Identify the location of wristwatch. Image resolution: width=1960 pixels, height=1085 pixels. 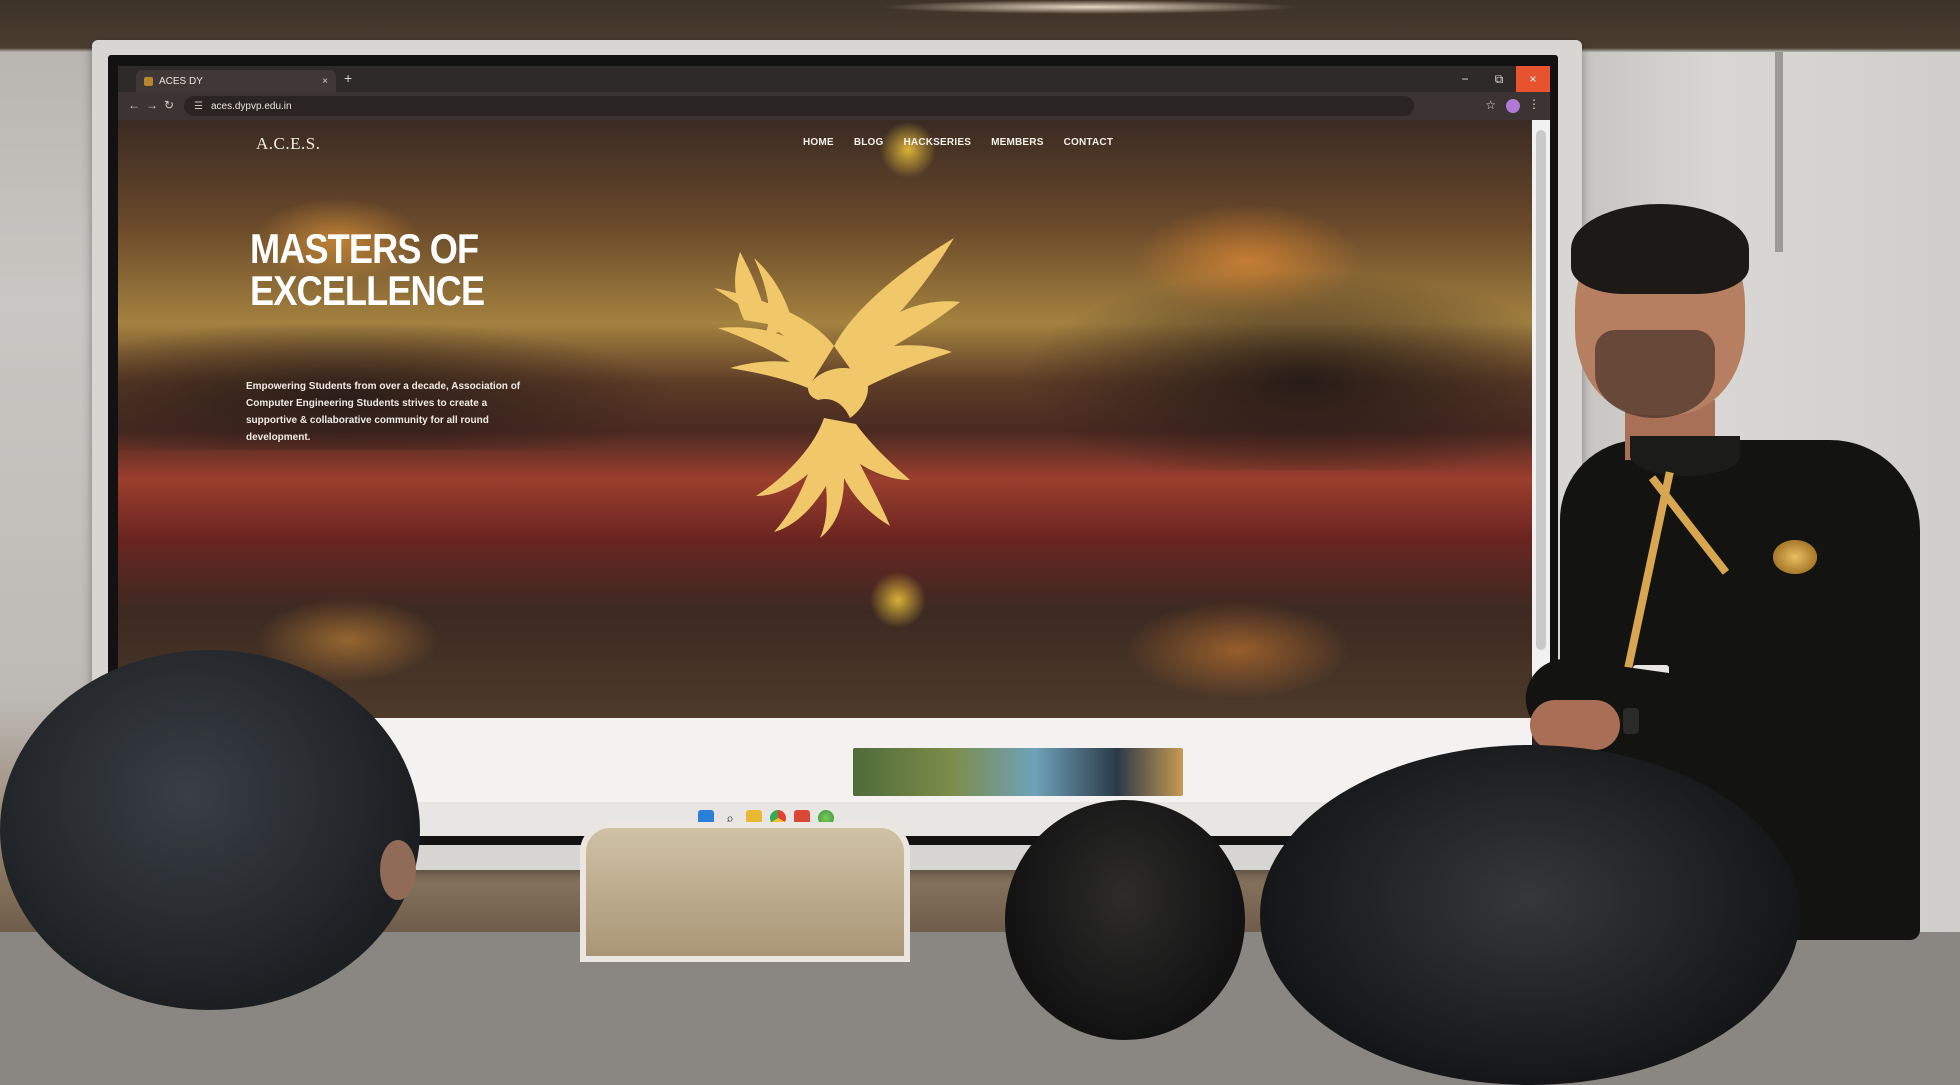
(1631, 721).